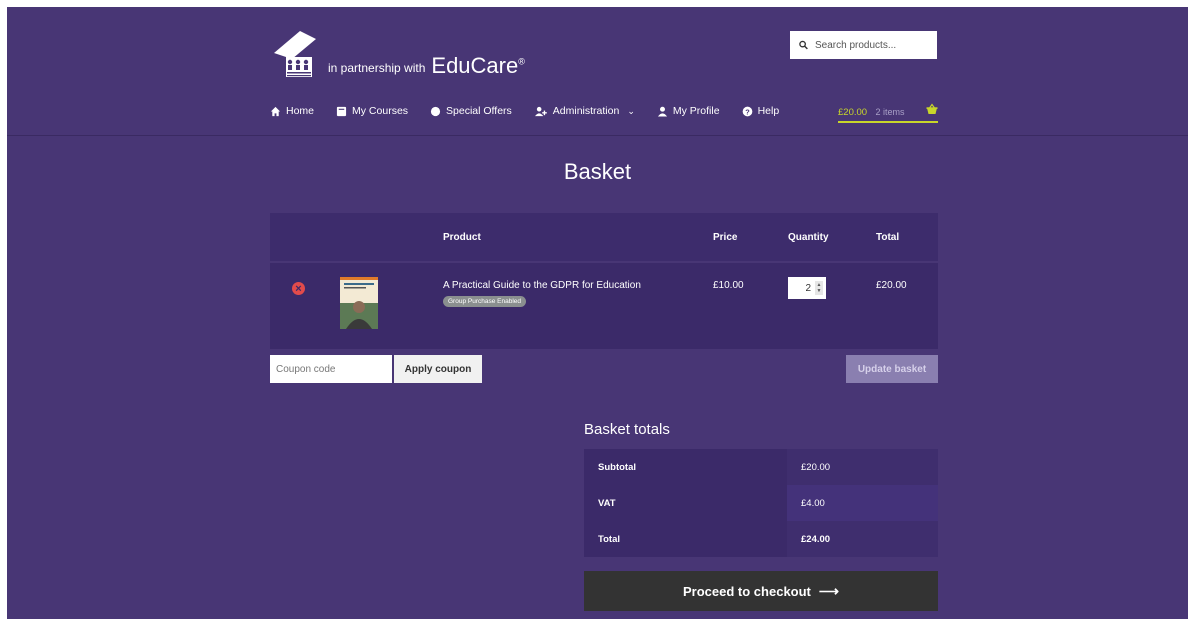 Image resolution: width=1195 pixels, height=619 pixels. I want to click on update-basket-button: Update basket, so click(892, 369).